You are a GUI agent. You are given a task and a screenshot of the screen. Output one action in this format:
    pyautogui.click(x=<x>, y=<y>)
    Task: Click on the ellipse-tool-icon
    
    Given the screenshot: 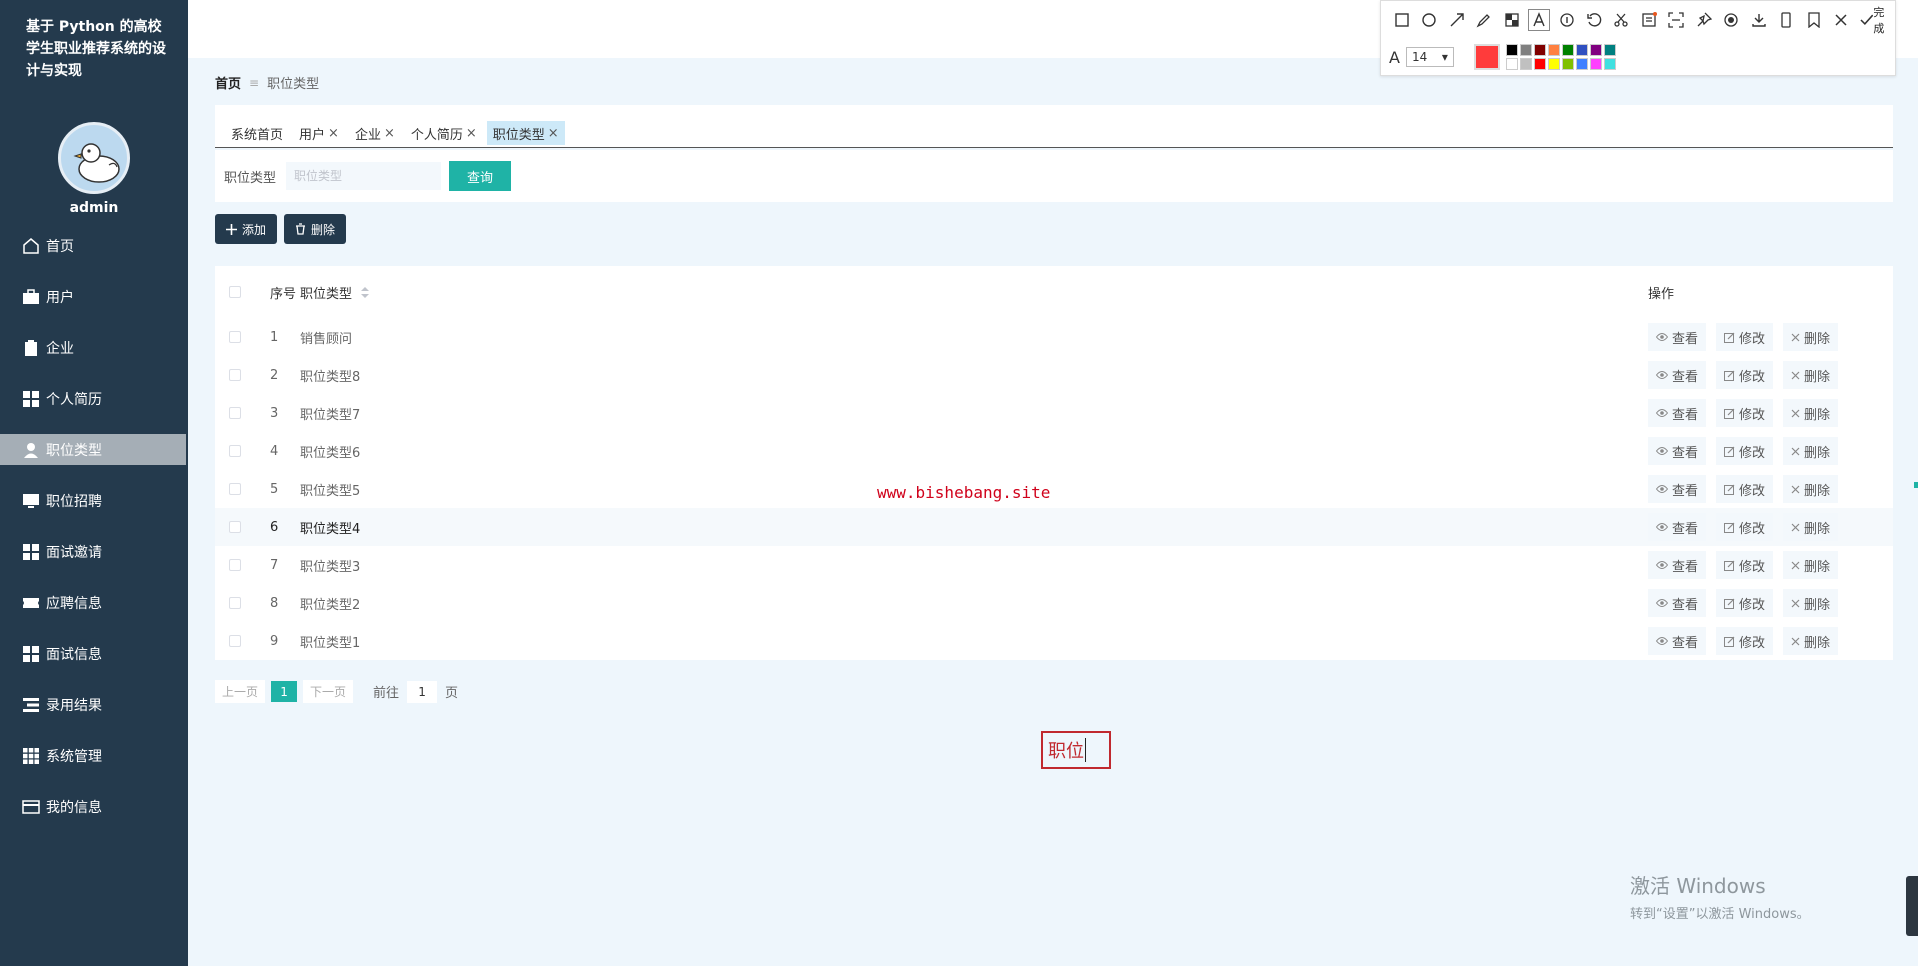 What is the action you would take?
    pyautogui.click(x=1428, y=20)
    